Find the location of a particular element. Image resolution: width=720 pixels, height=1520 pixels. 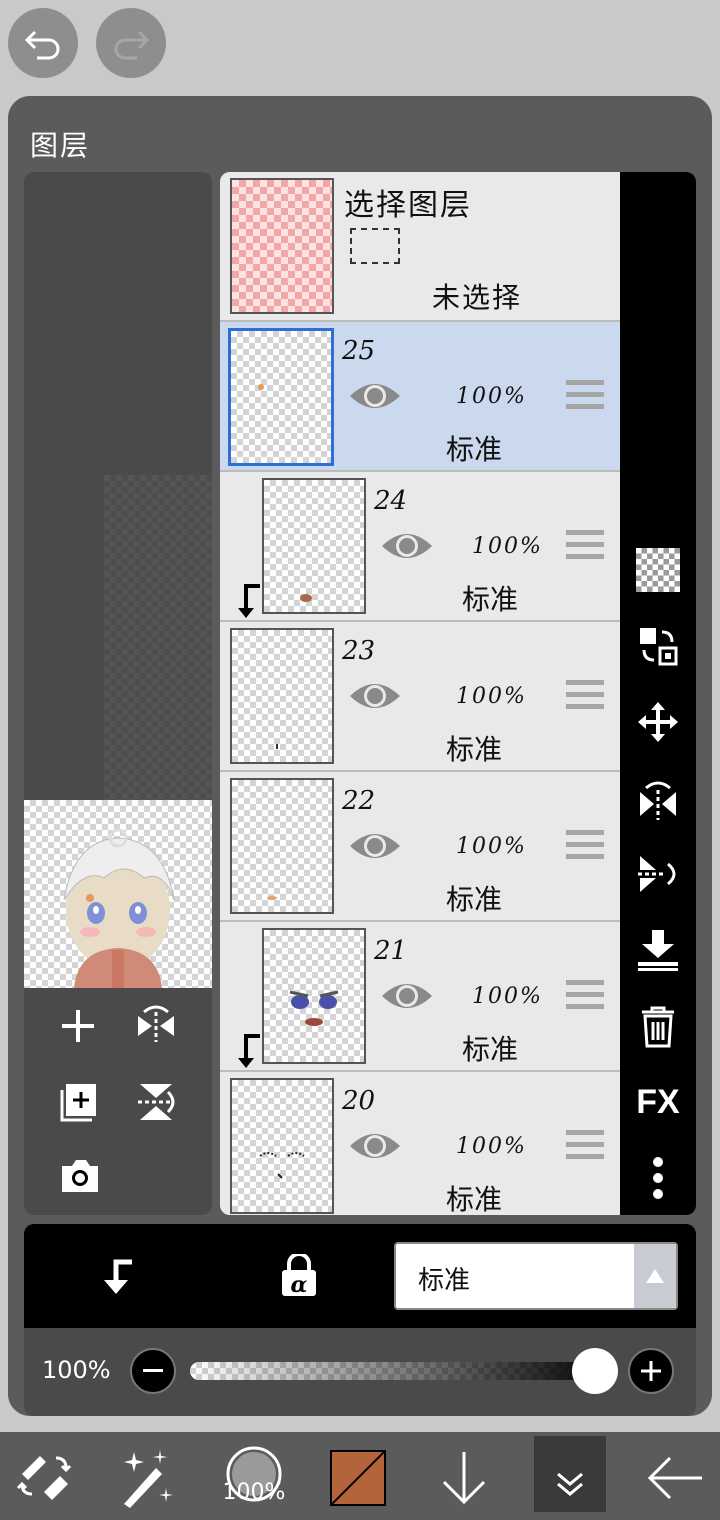

merge-down-button is located at coordinates (658, 950).